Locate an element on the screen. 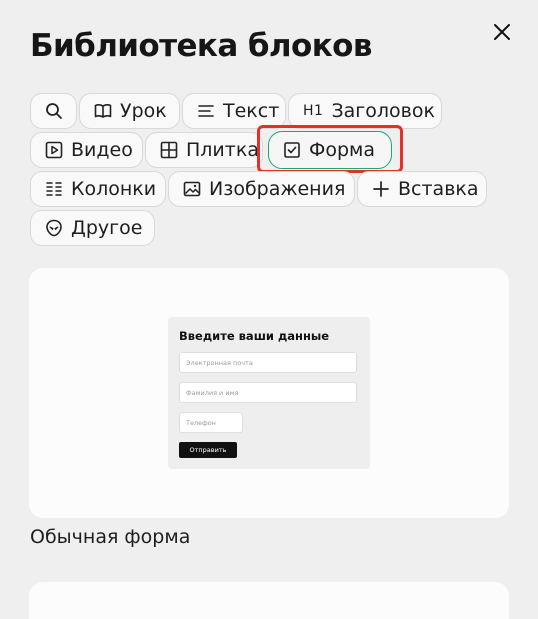  checkbox-icon is located at coordinates (292, 150).